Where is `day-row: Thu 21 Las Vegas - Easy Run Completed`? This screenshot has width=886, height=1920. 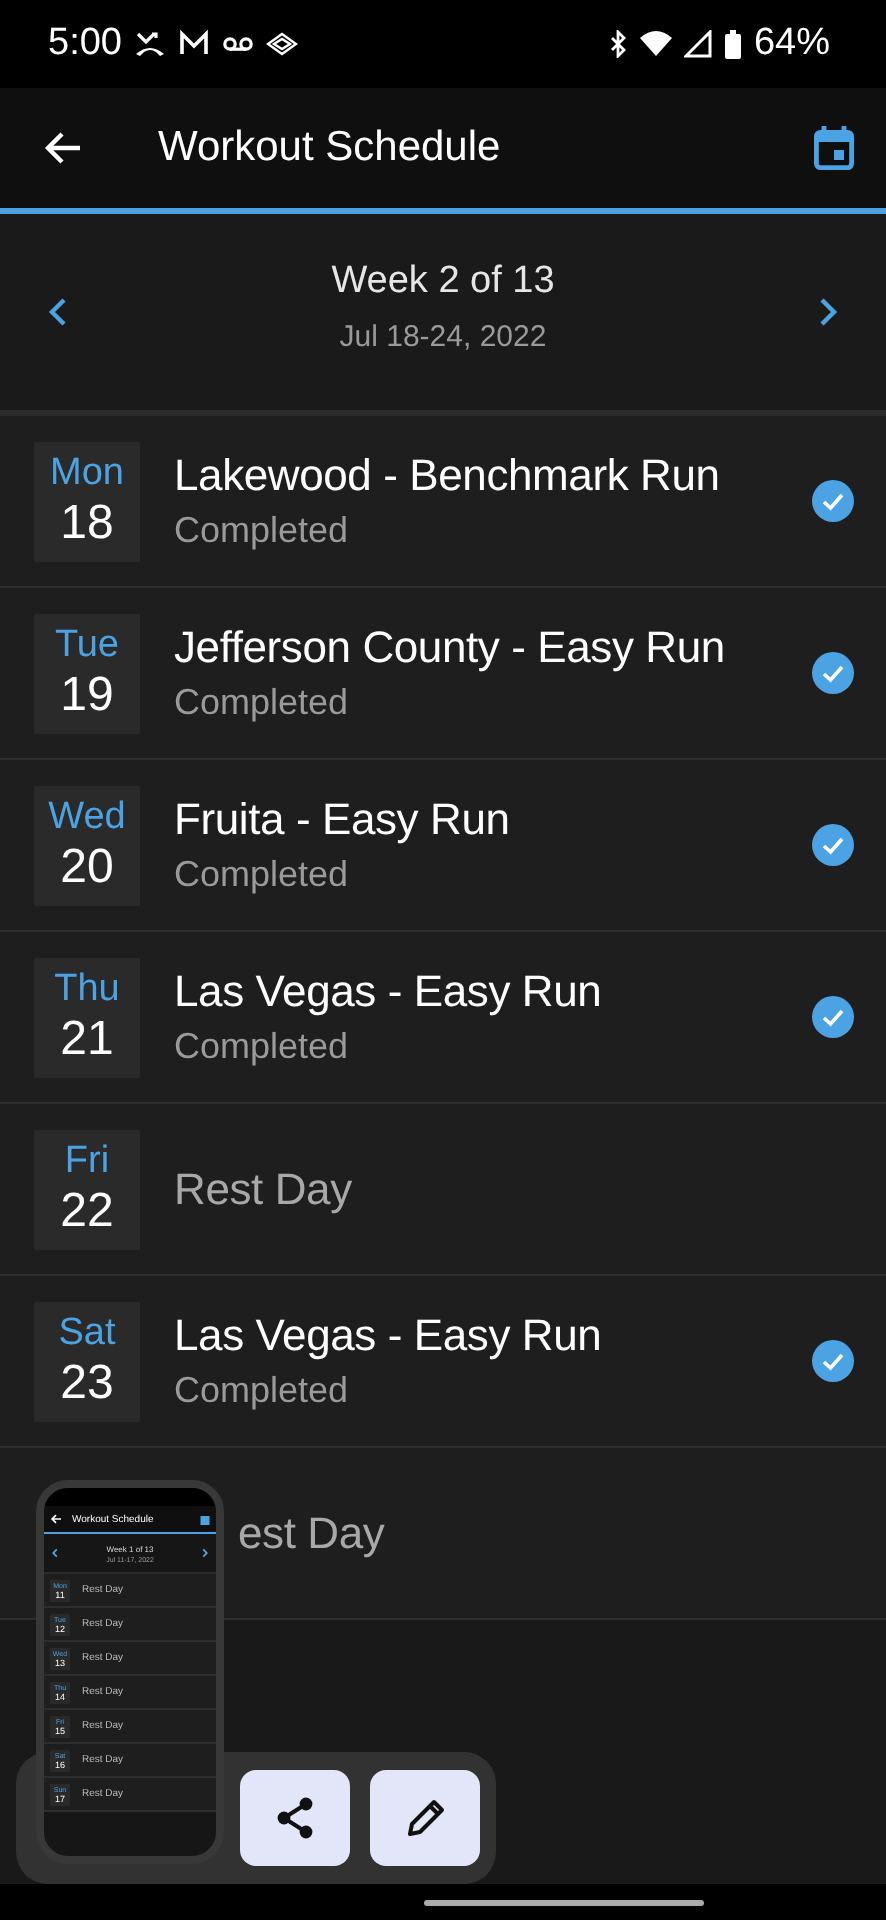 day-row: Thu 21 Las Vegas - Easy Run Completed is located at coordinates (443, 1018).